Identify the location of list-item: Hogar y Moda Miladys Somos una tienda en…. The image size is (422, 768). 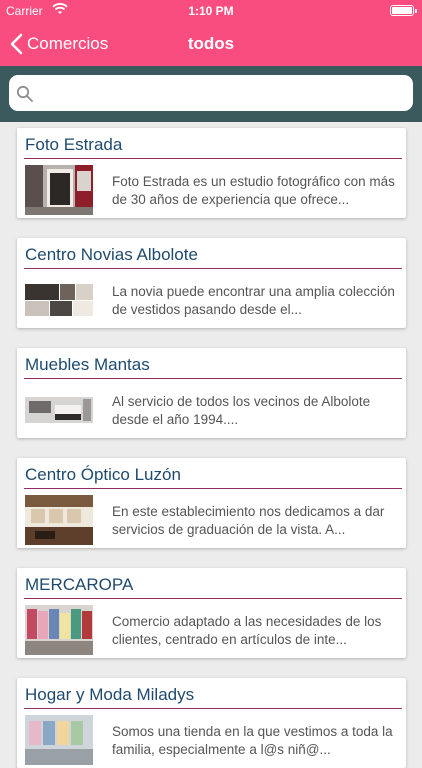
(211, 723).